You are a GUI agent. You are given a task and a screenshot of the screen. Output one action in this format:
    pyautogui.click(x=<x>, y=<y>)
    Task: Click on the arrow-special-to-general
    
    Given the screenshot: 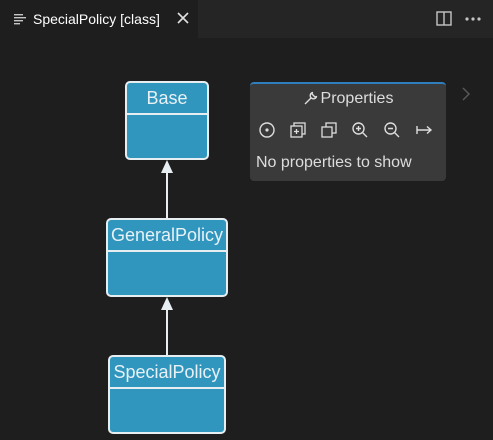 What is the action you would take?
    pyautogui.click(x=167, y=326)
    